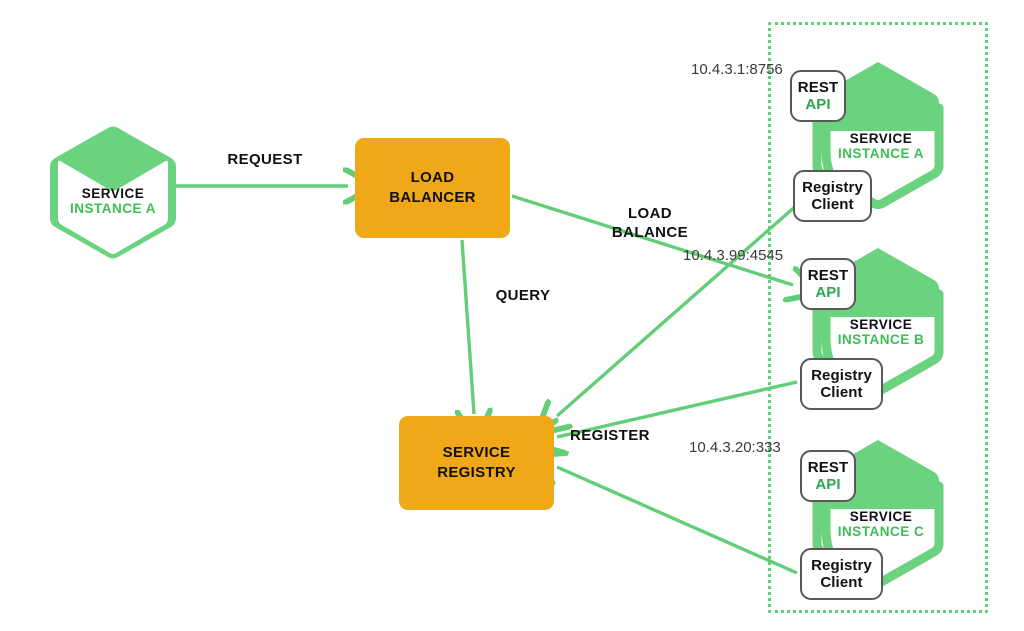 This screenshot has height=631, width=1024. I want to click on address-instance-a: 10.4.3.1:8756, so click(737, 69).